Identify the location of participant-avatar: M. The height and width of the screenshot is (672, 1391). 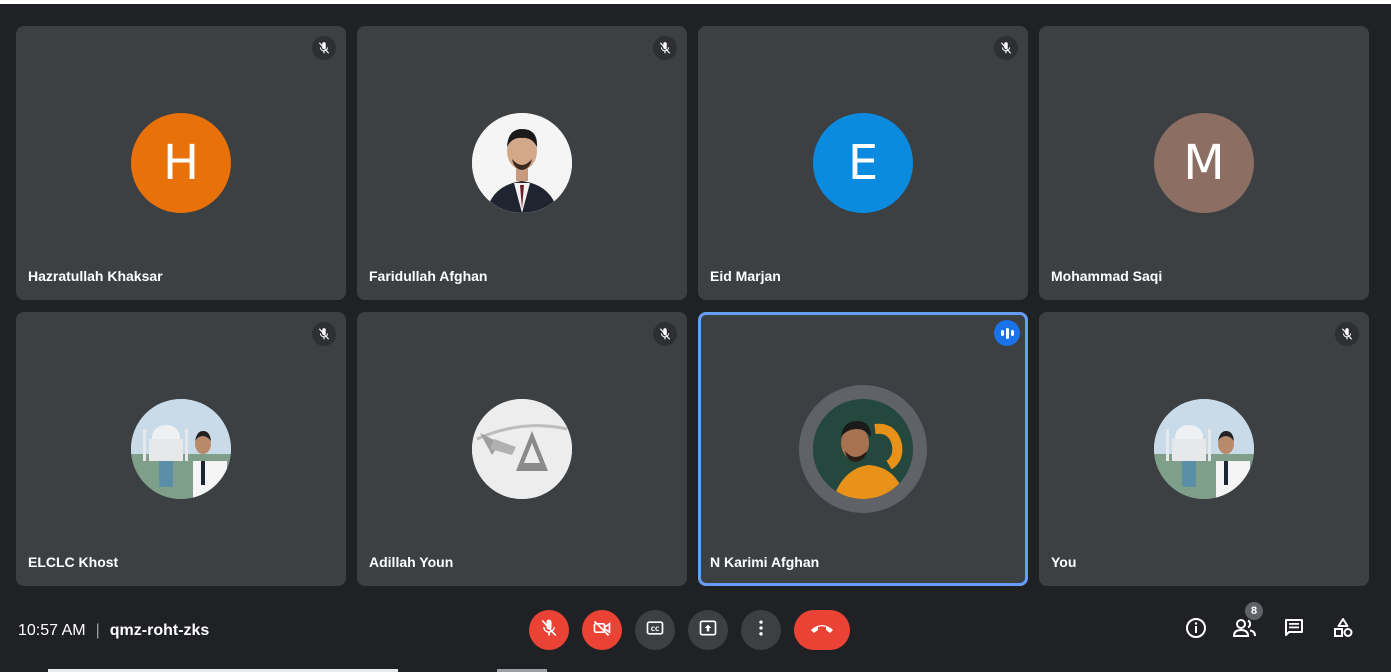
(1204, 163).